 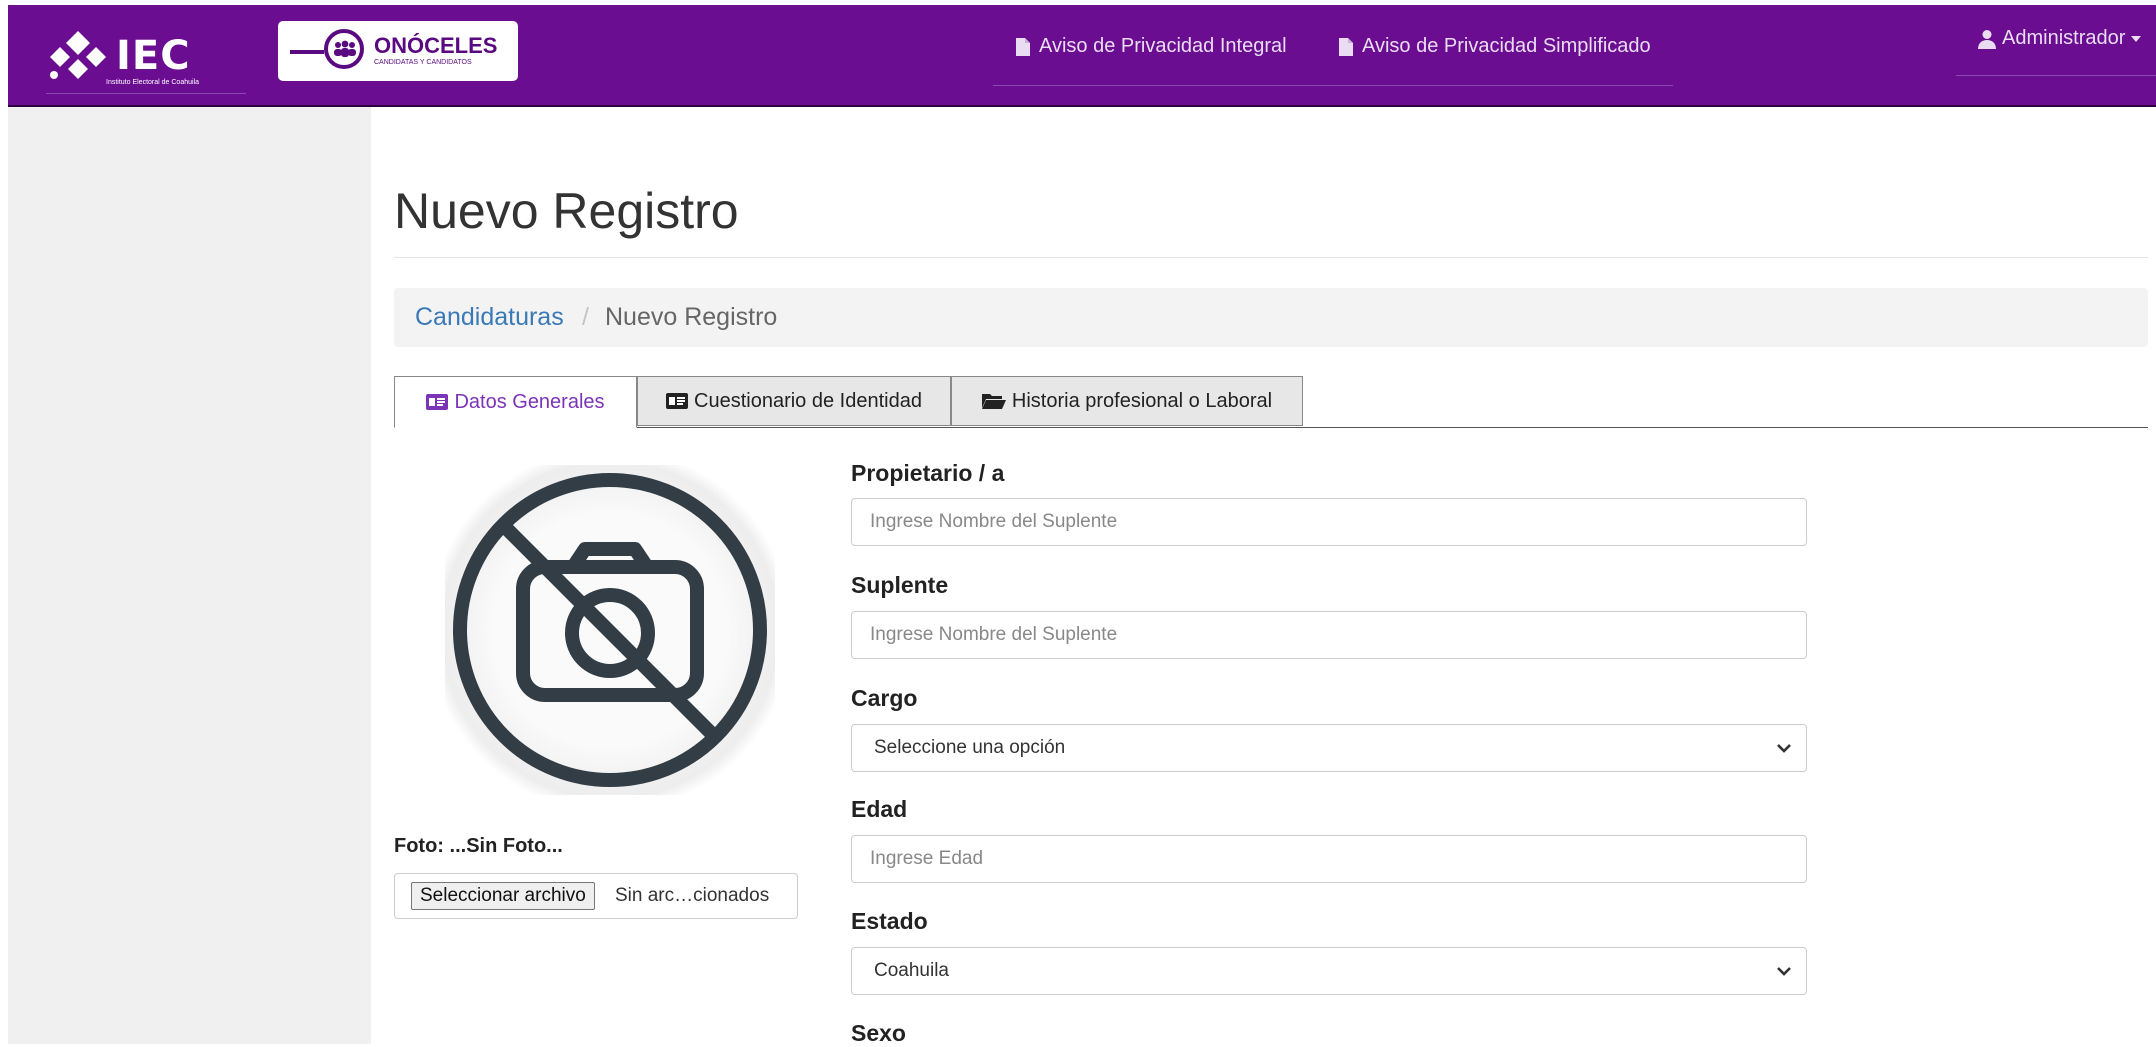 I want to click on conoceles-logo-subtitle: CANDIDATAS Y CANDIDATOS, so click(x=423, y=62).